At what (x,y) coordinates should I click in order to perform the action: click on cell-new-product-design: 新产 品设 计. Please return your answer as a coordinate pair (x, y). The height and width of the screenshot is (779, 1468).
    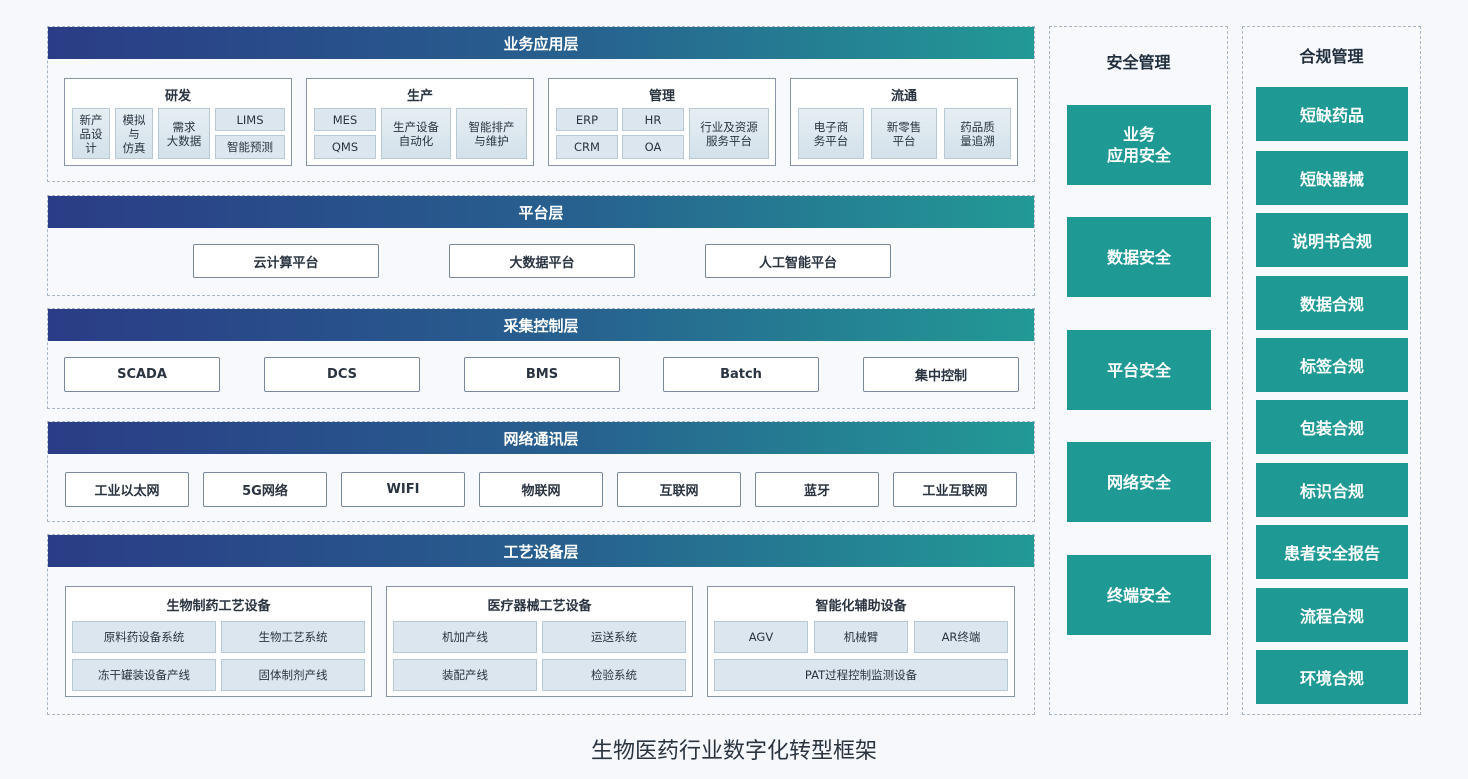
    Looking at the image, I should click on (91, 133).